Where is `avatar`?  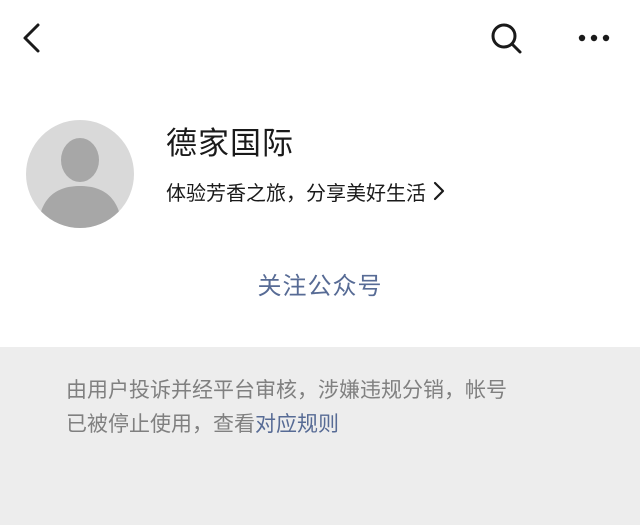 avatar is located at coordinates (80, 174).